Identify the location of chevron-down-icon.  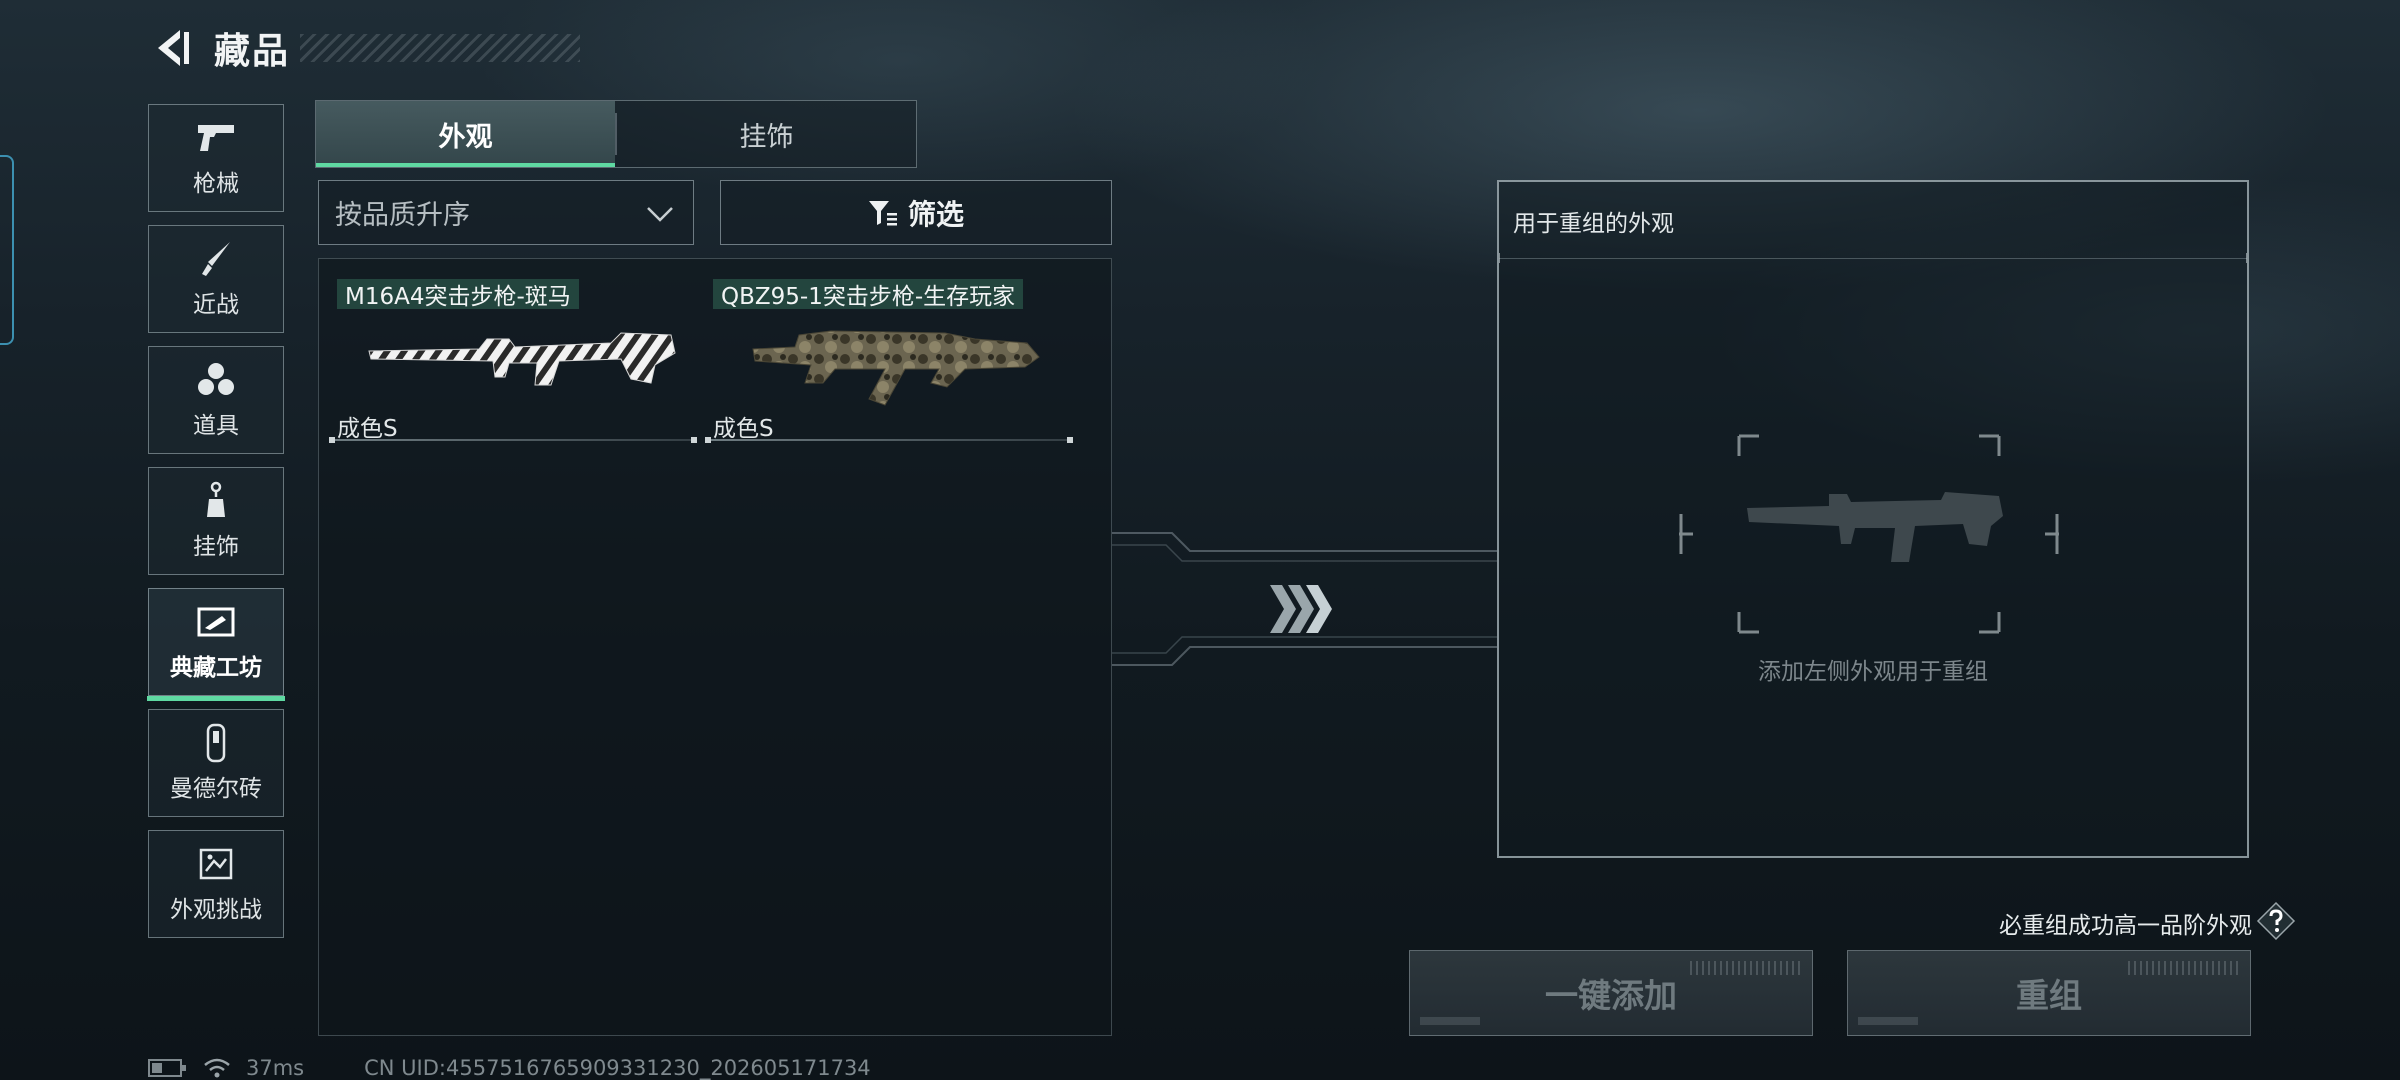
(660, 214).